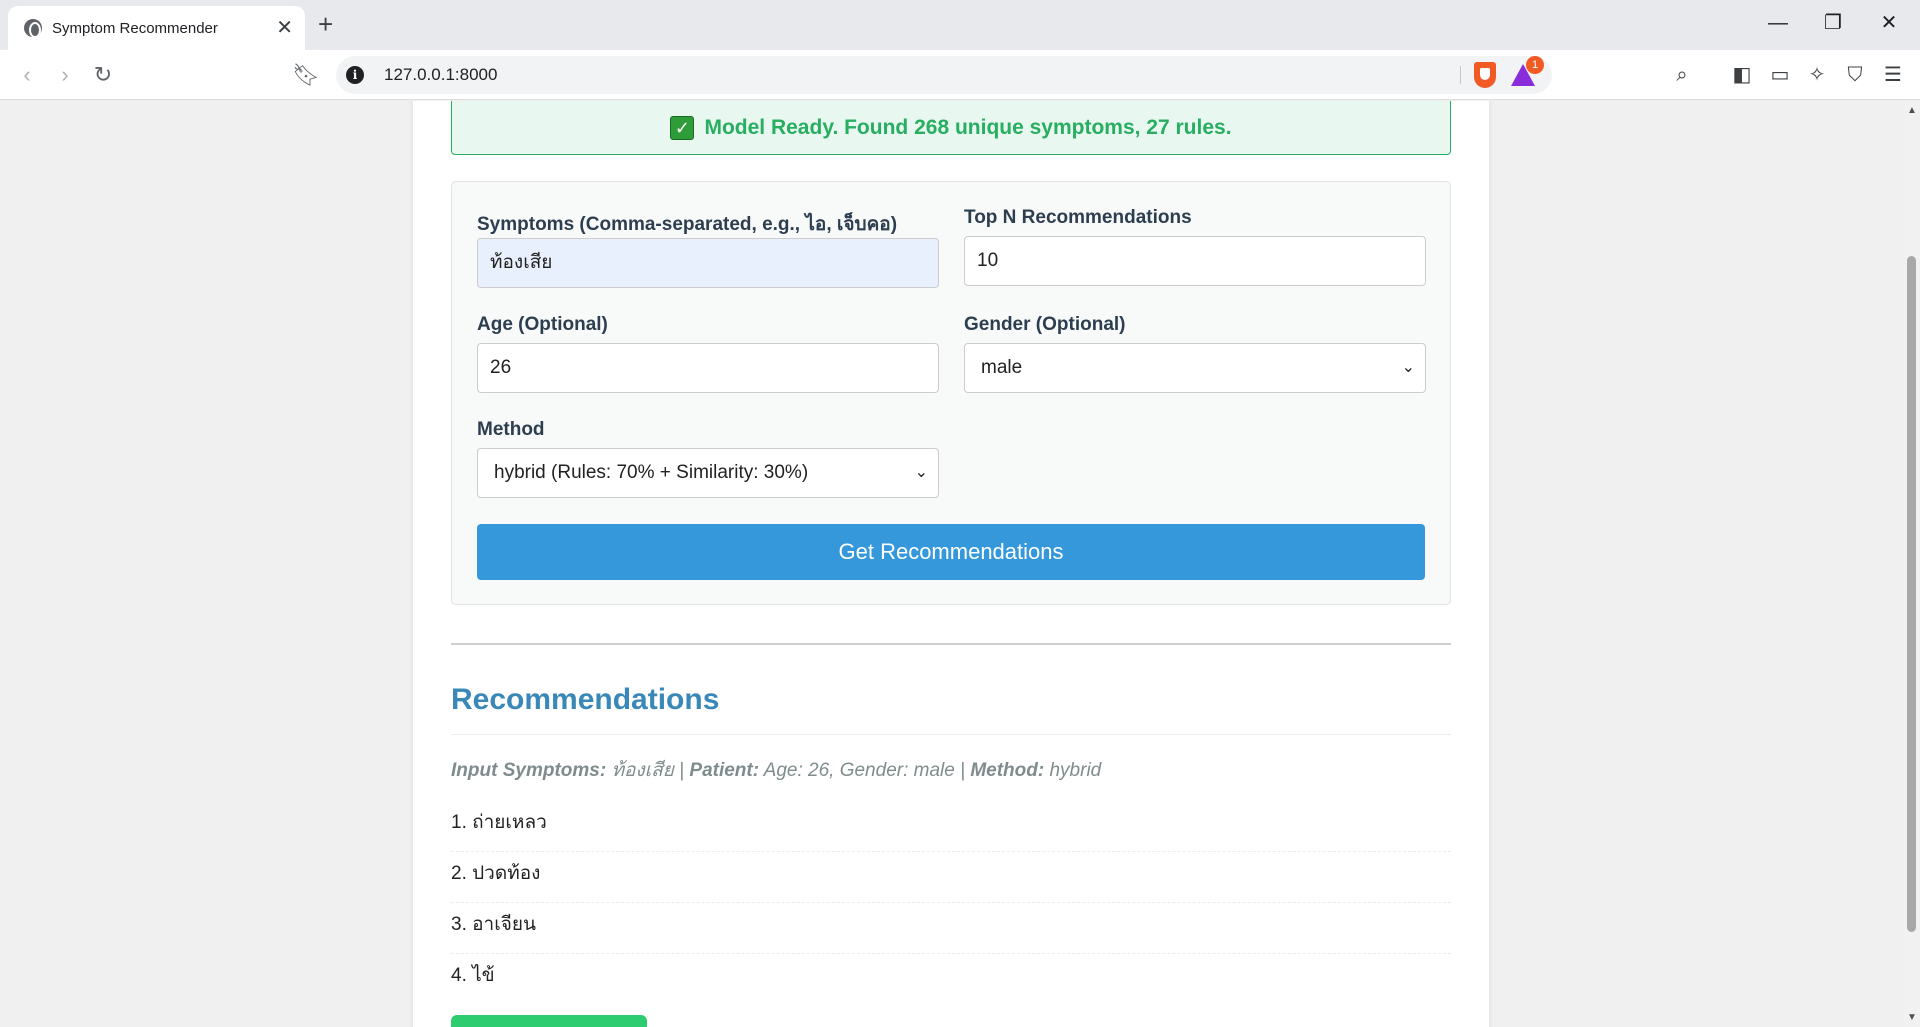  What do you see at coordinates (1460, 75) in the screenshot?
I see `omnibox-separator` at bounding box center [1460, 75].